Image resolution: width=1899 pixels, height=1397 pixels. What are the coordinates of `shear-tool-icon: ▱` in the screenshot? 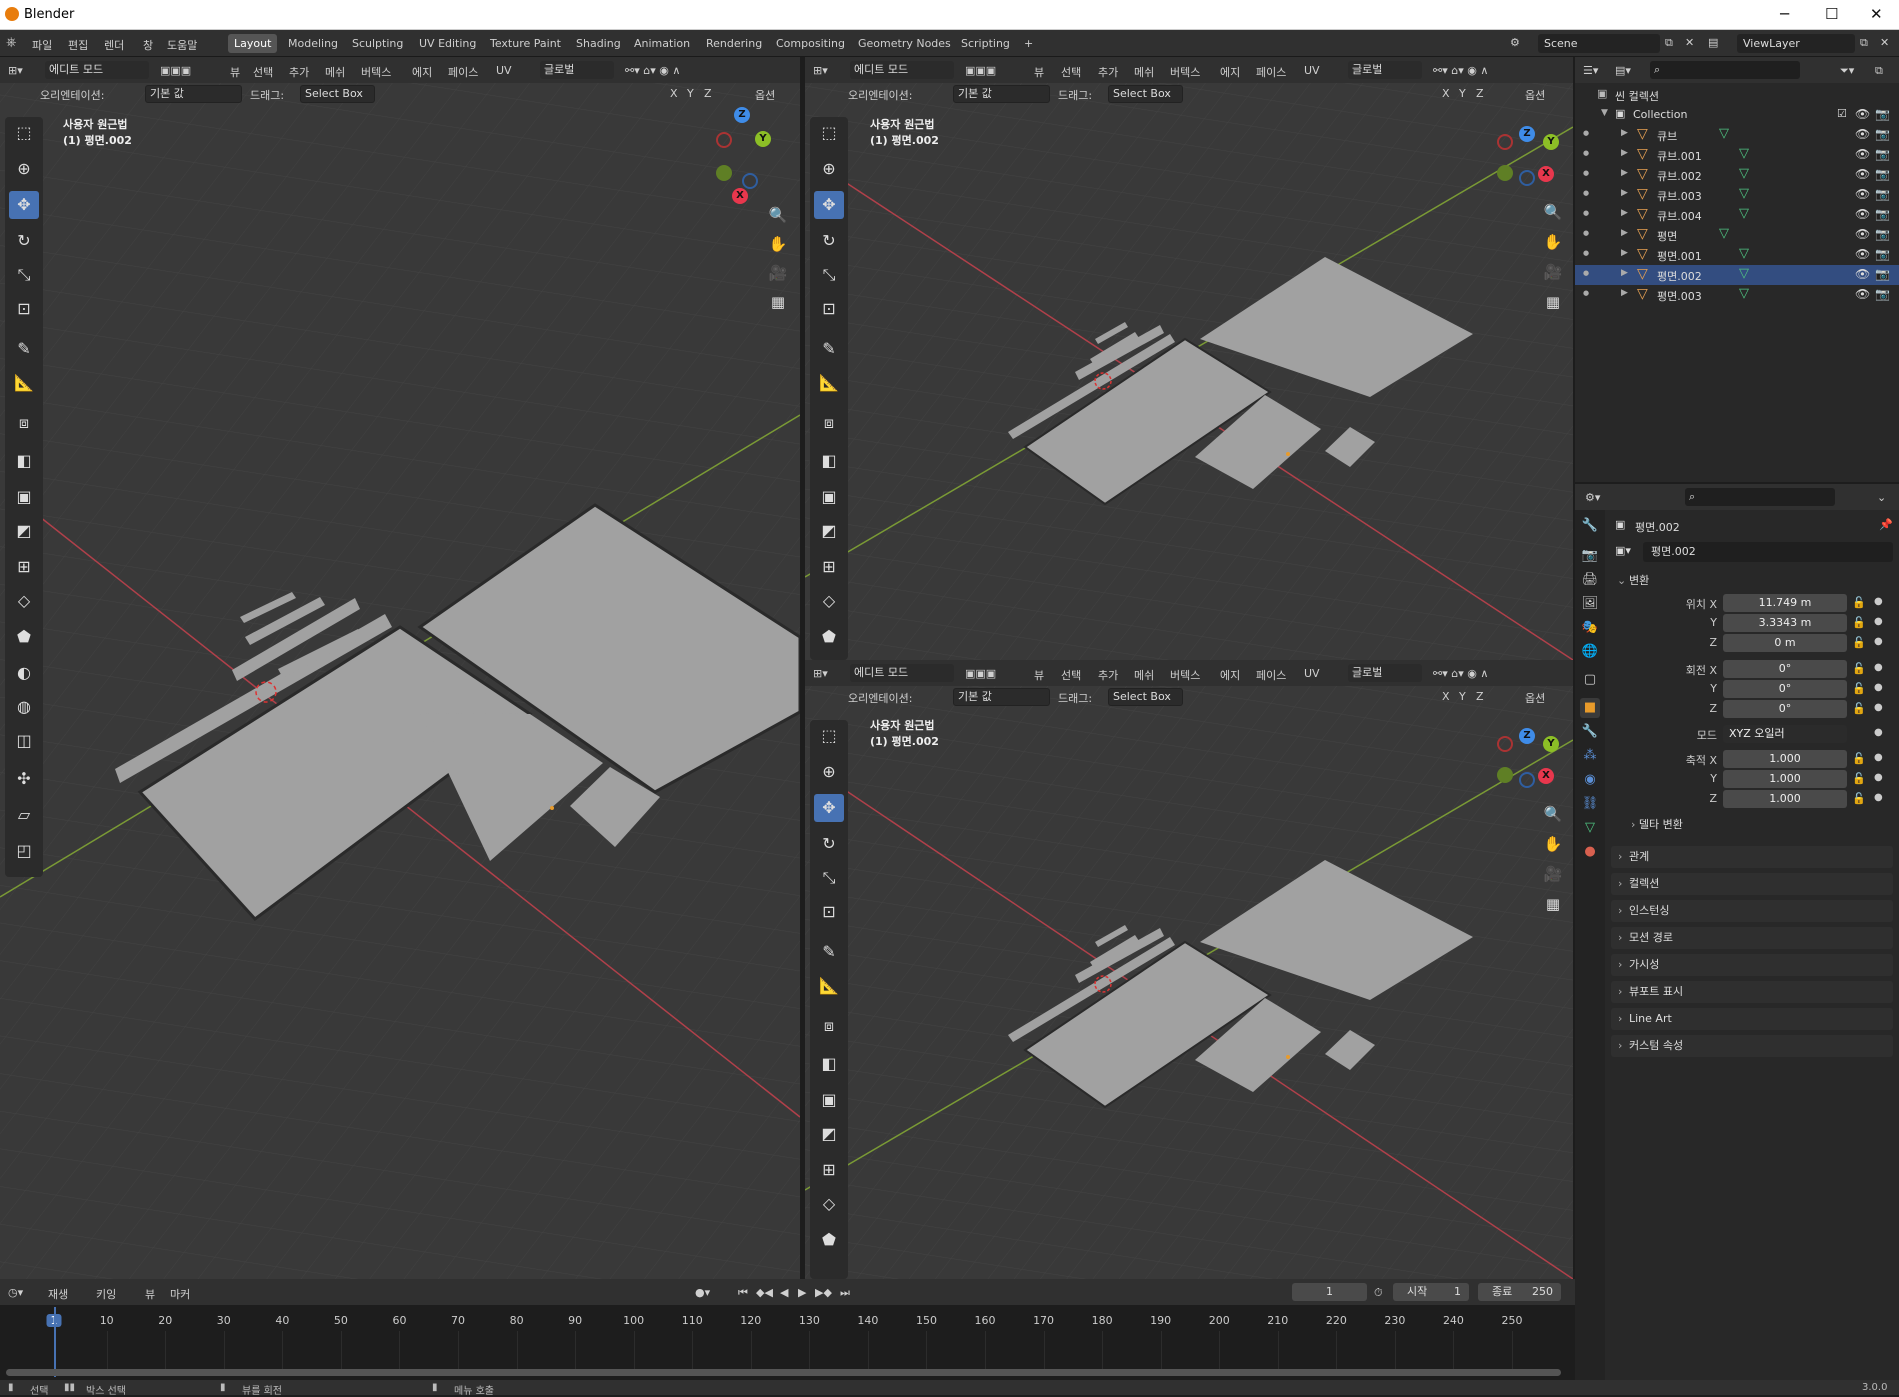 It's located at (24, 815).